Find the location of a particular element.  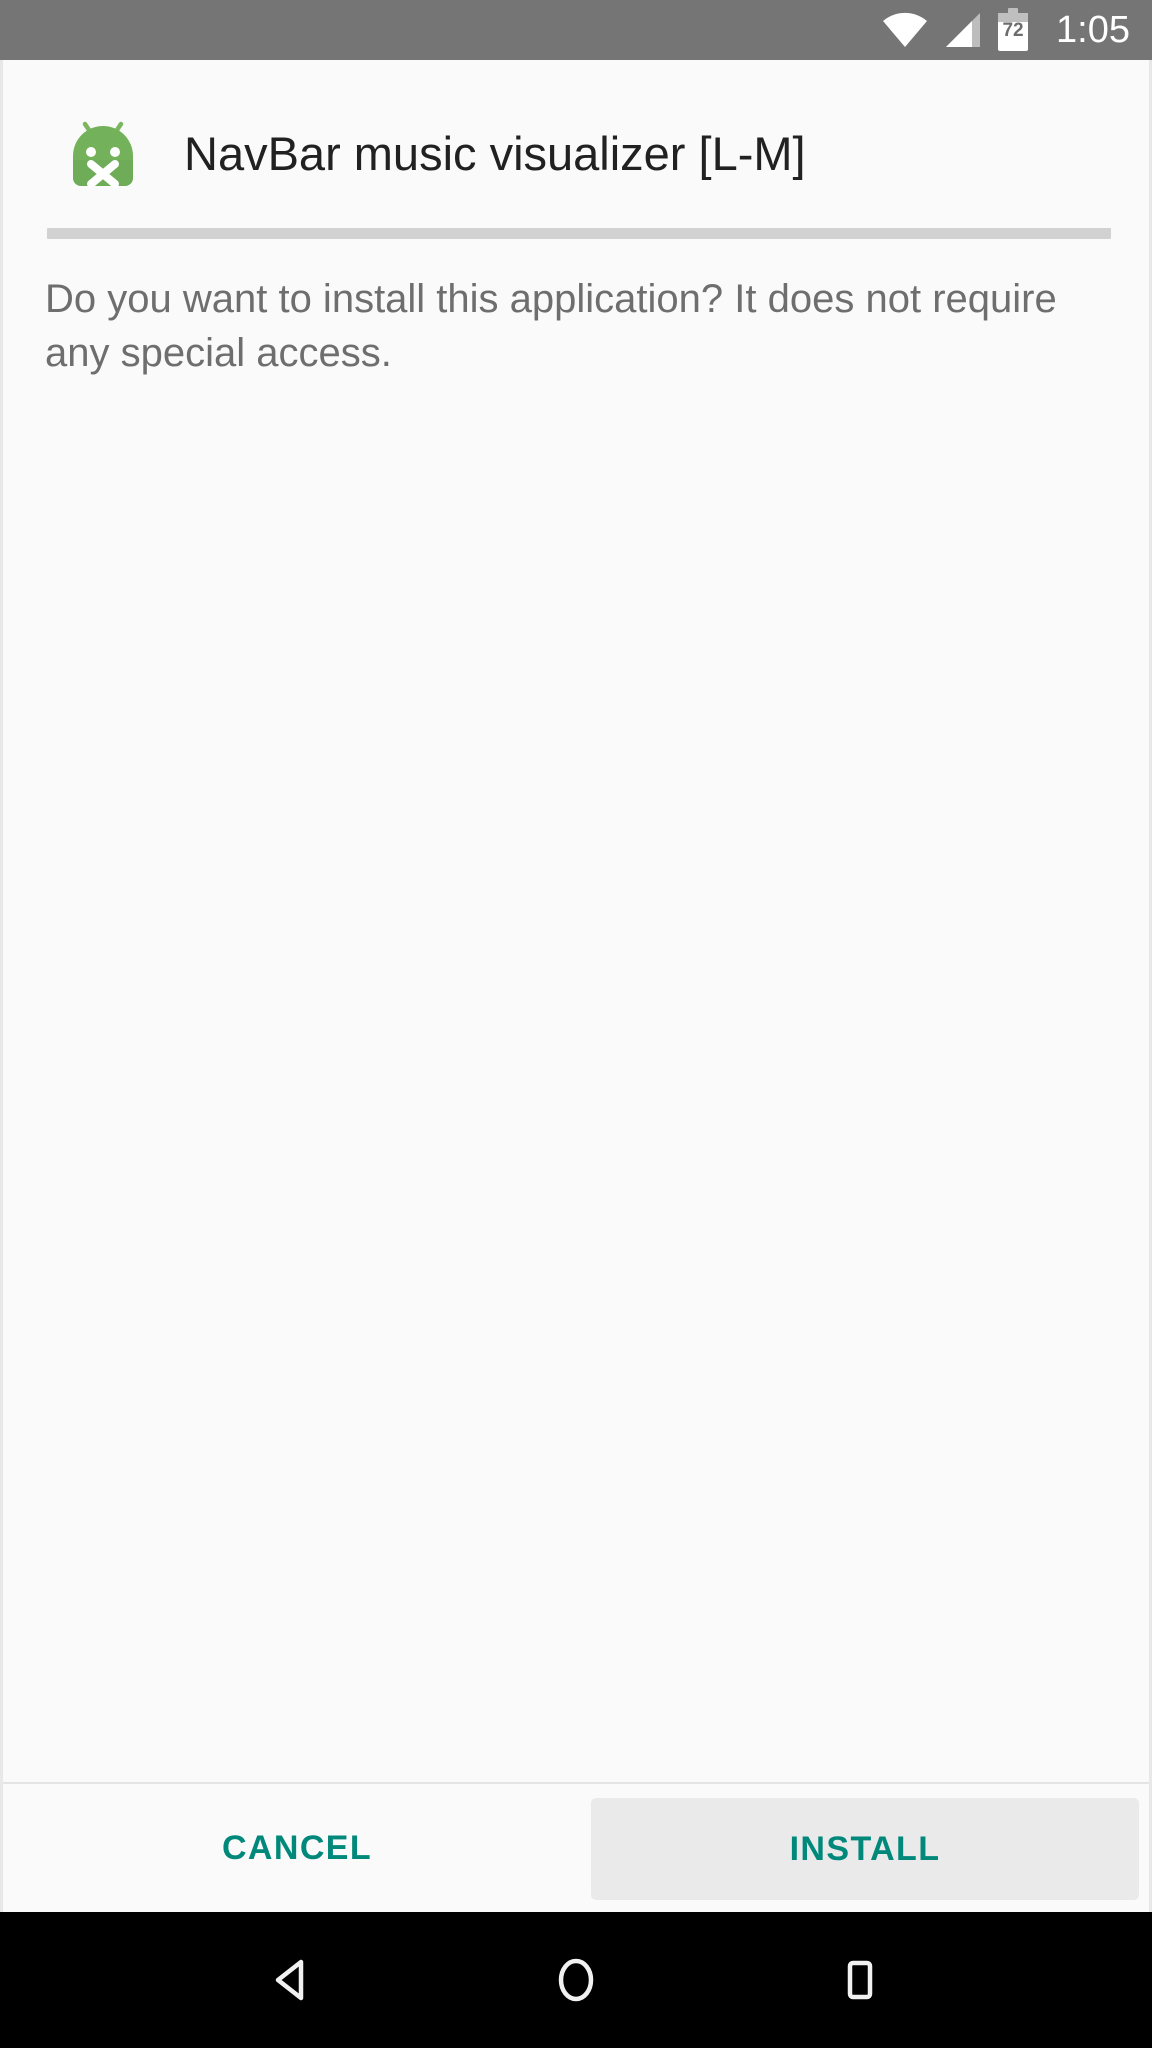

nav-back-button is located at coordinates (292, 1980).